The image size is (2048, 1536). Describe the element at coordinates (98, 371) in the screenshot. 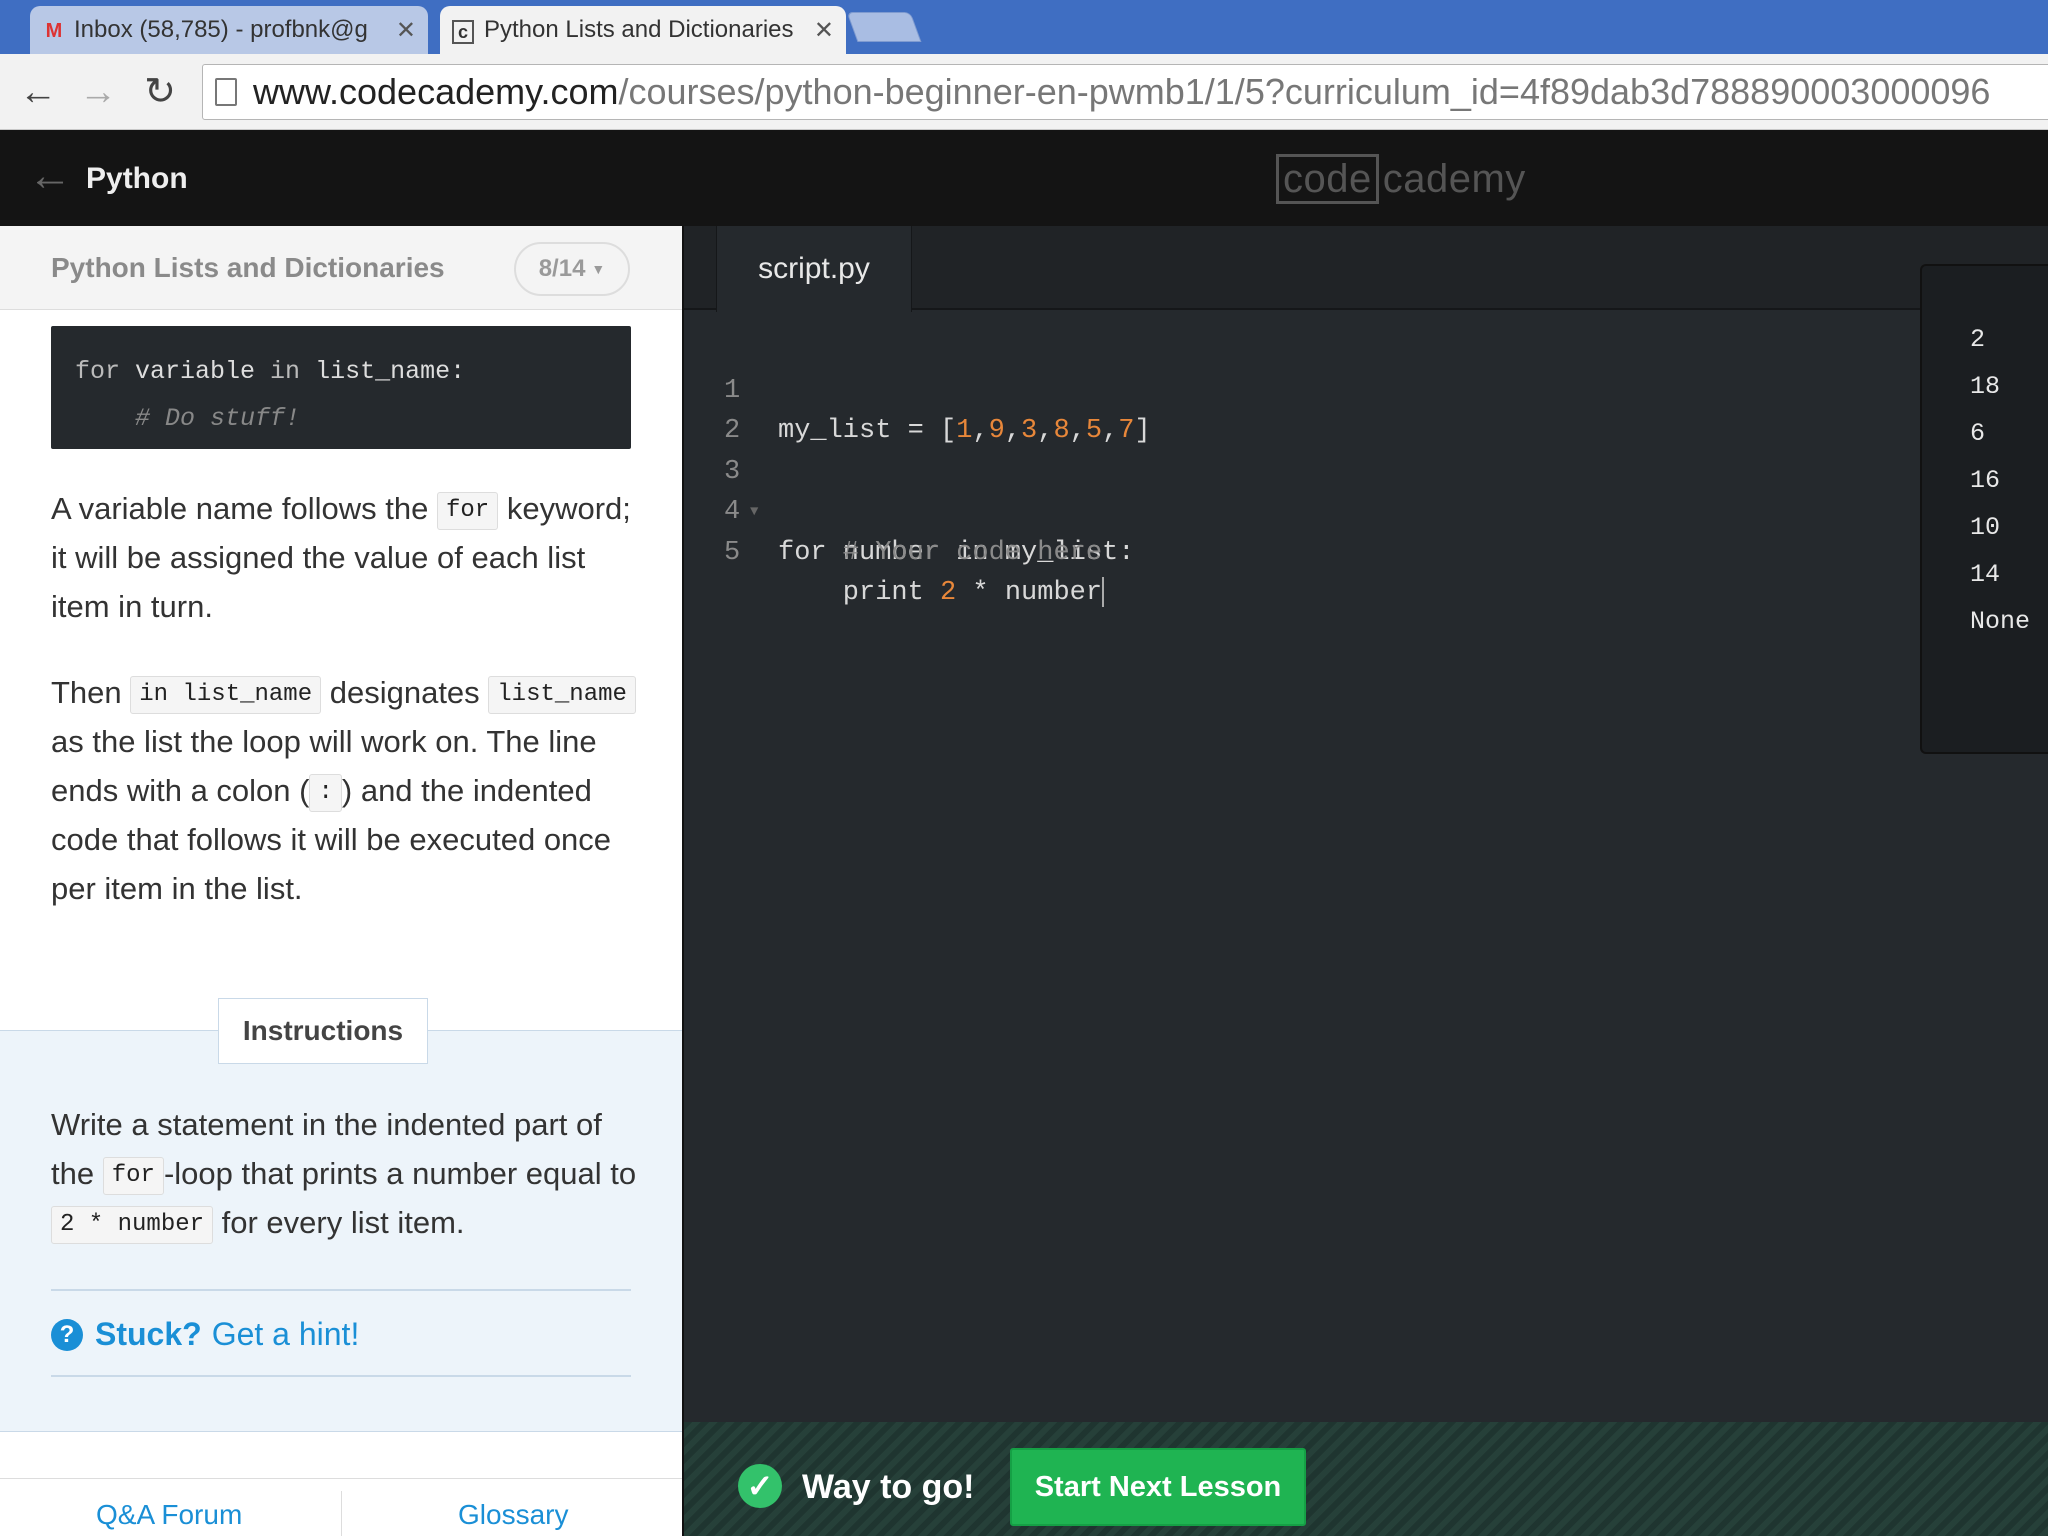

I see `code-keyword: for` at that location.